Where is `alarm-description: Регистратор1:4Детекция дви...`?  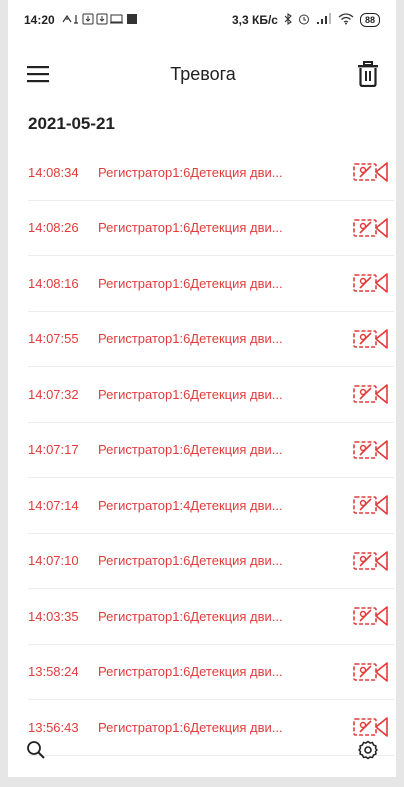
alarm-description: Регистратор1:4Детекция дви... is located at coordinates (190, 505).